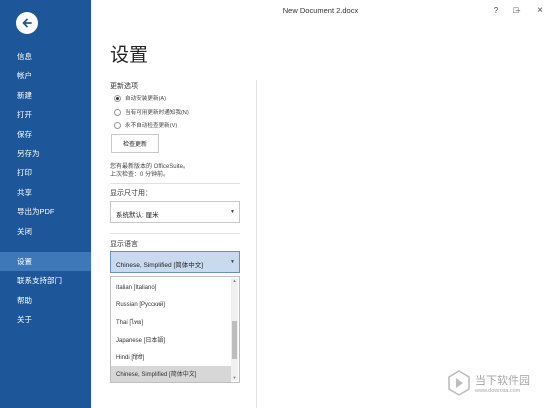 This screenshot has height=408, width=550. I want to click on sidebar-item-open: 打开, so click(45, 114).